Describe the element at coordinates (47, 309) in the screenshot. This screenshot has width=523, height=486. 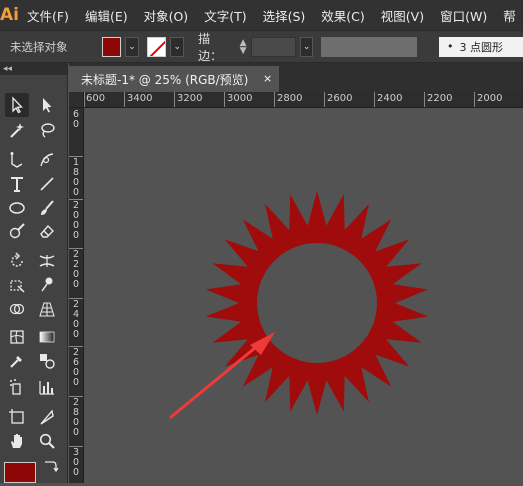
I see `perspective-grid-tool-icon` at that location.